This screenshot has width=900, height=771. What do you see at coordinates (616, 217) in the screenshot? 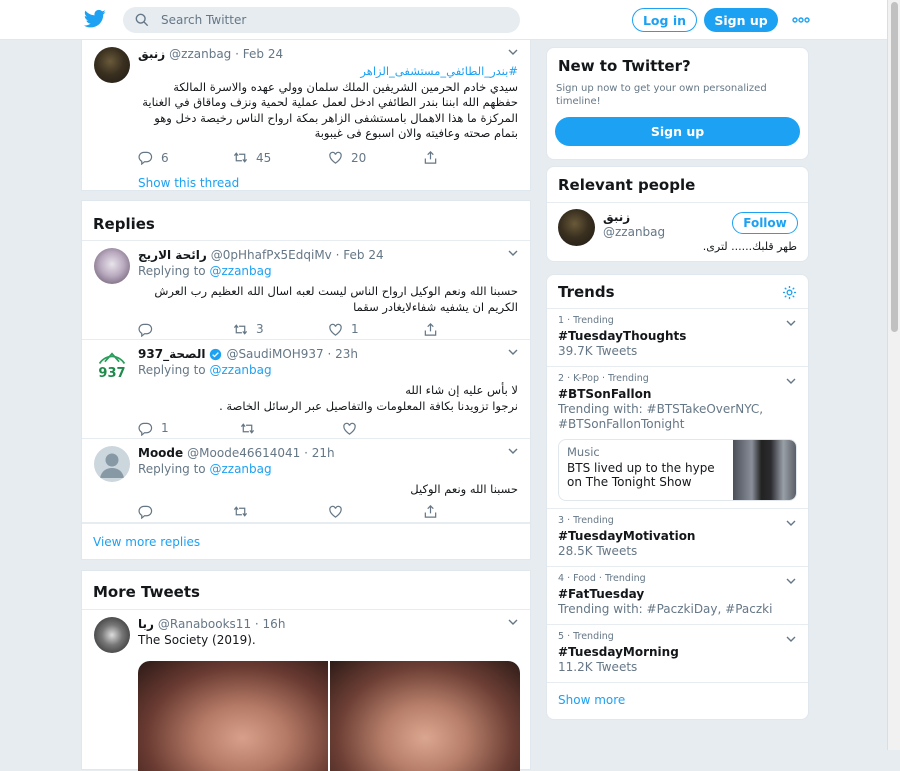
I see `person-name: زنبق` at bounding box center [616, 217].